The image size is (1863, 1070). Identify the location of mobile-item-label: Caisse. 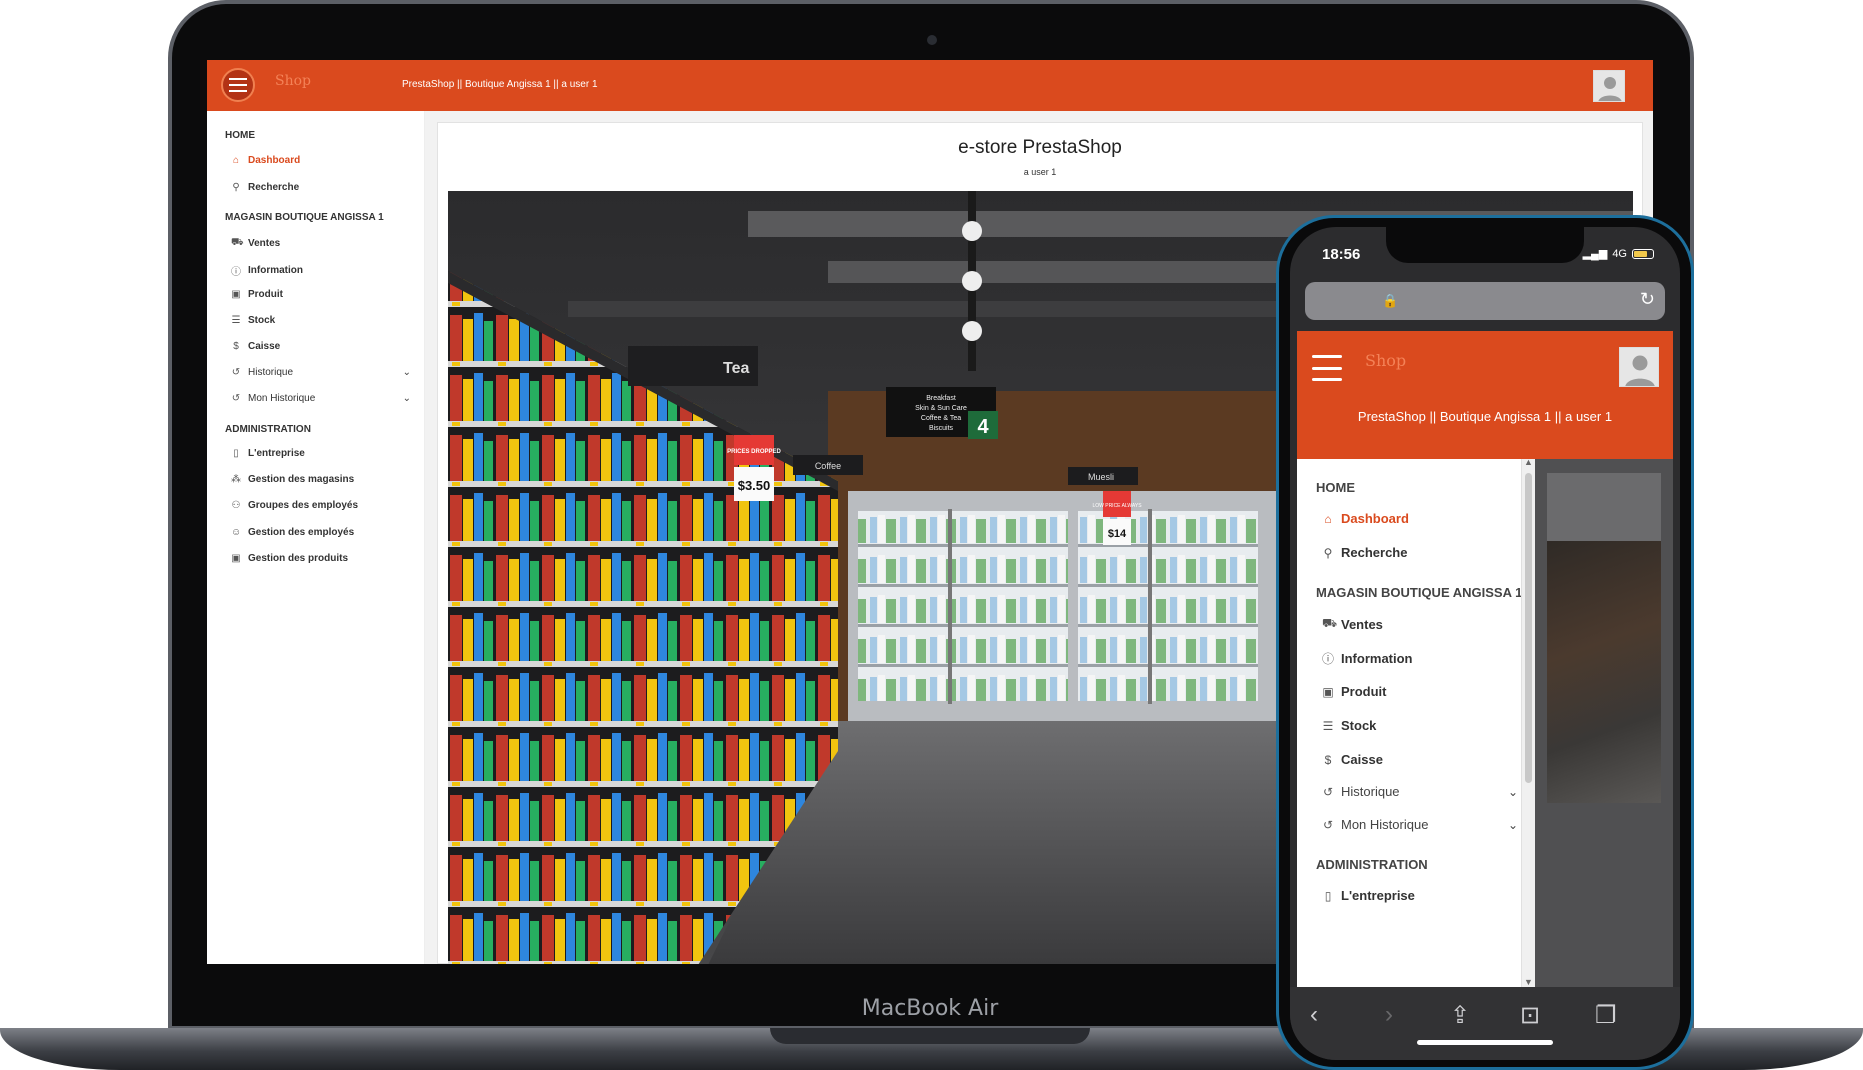
(1362, 759).